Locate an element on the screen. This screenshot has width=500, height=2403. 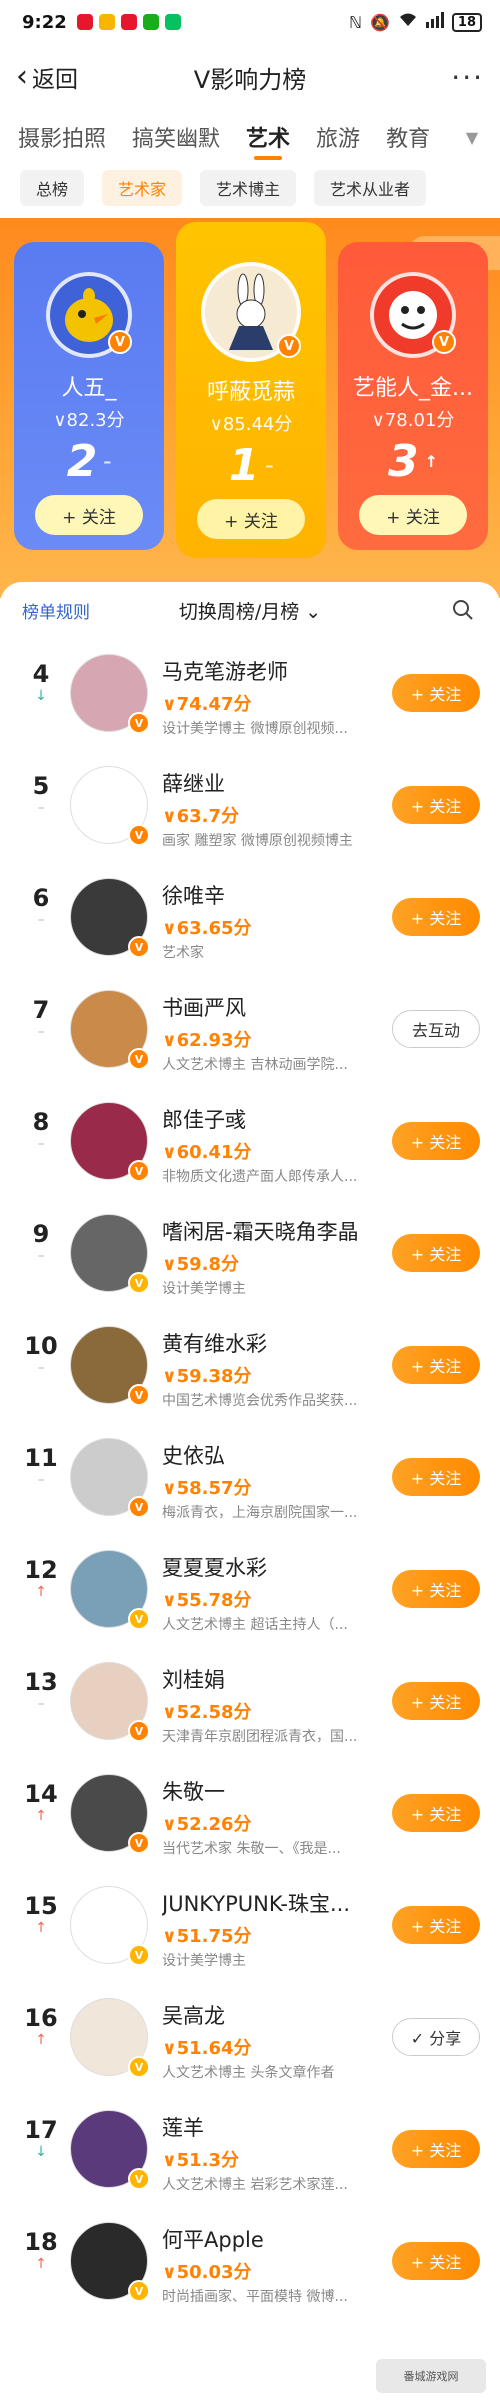
influence-score: ∨52.26分 is located at coordinates (207, 1824).